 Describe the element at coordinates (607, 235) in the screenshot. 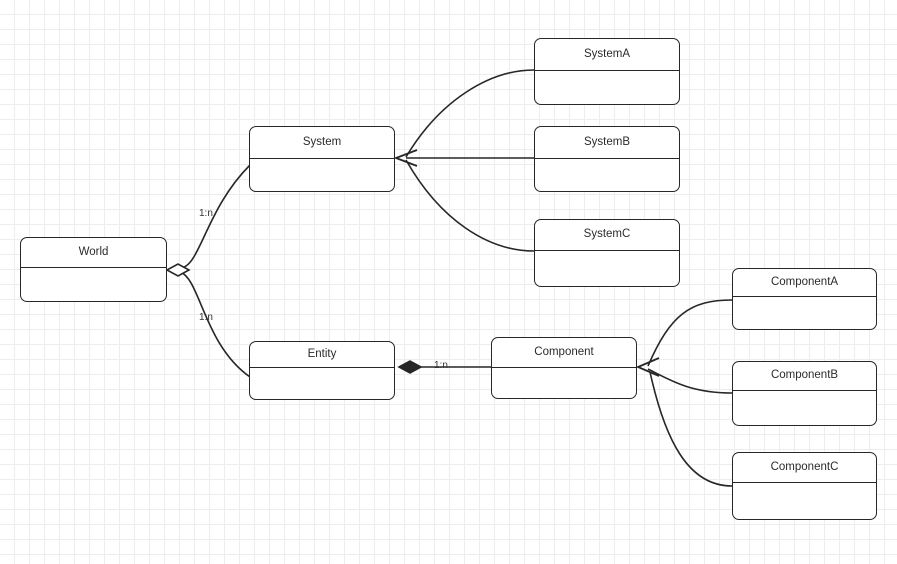

I see `uml-node-title: SystemC` at that location.